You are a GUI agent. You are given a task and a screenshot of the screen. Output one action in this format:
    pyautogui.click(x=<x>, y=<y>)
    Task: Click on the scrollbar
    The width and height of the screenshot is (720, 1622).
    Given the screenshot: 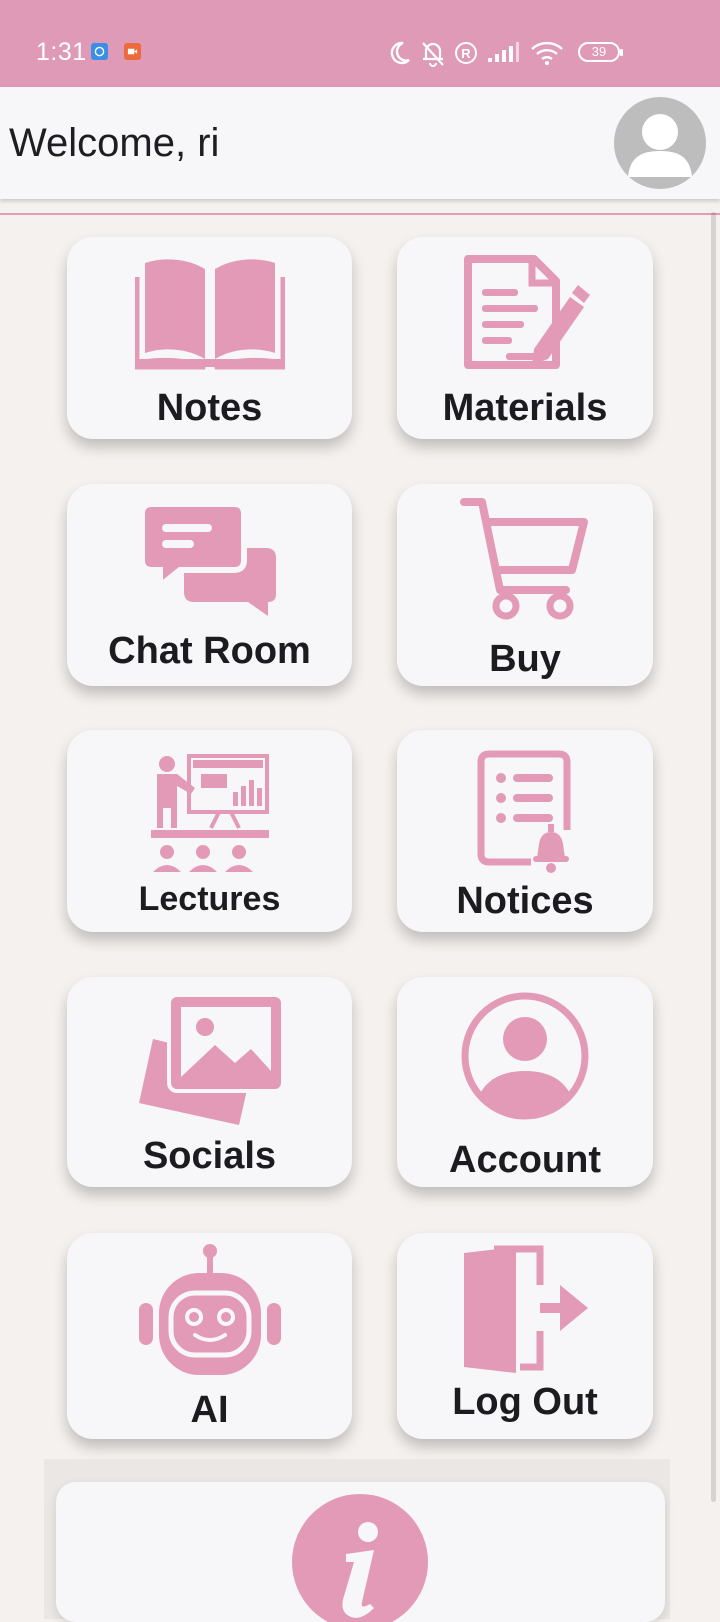 What is the action you would take?
    pyautogui.click(x=713, y=857)
    